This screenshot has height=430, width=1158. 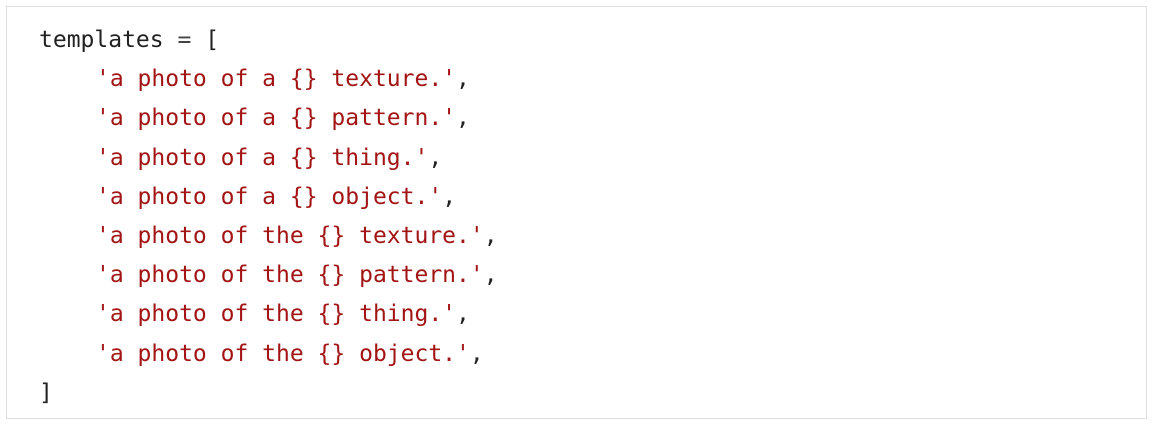 I want to click on string-literal: 'a photo of a {} texture.', so click(x=276, y=79).